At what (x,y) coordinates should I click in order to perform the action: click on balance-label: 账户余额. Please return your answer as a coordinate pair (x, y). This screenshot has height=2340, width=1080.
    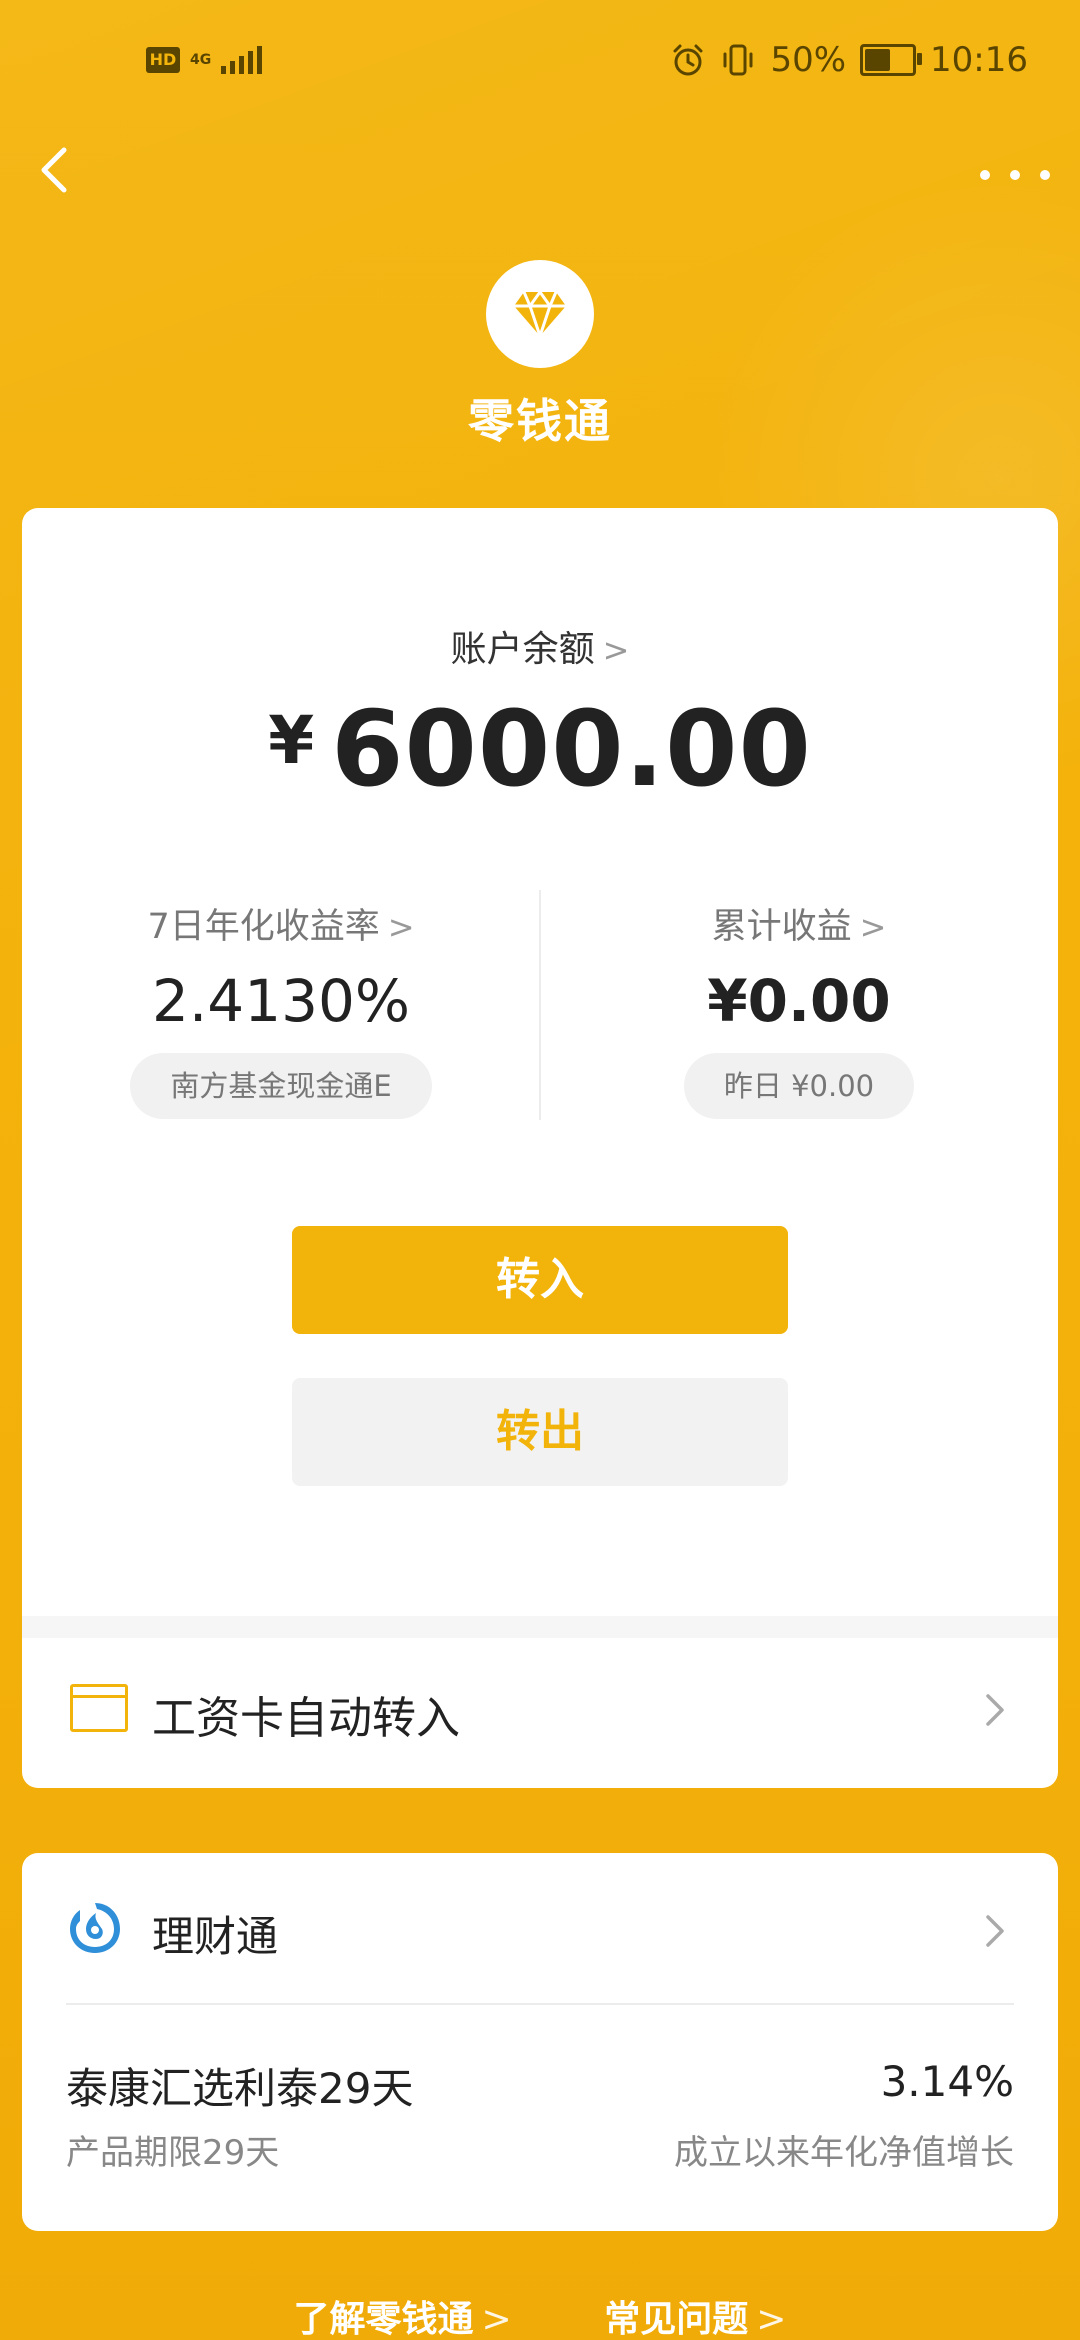
    Looking at the image, I should click on (522, 649).